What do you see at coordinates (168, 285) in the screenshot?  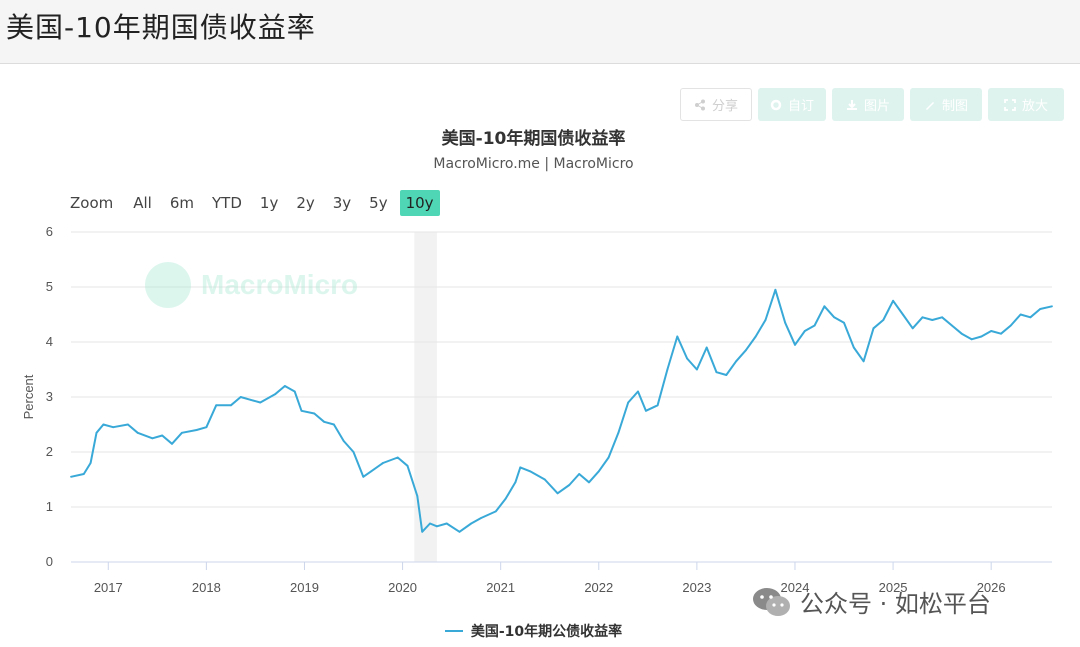 I see `macromicro-logo-icon` at bounding box center [168, 285].